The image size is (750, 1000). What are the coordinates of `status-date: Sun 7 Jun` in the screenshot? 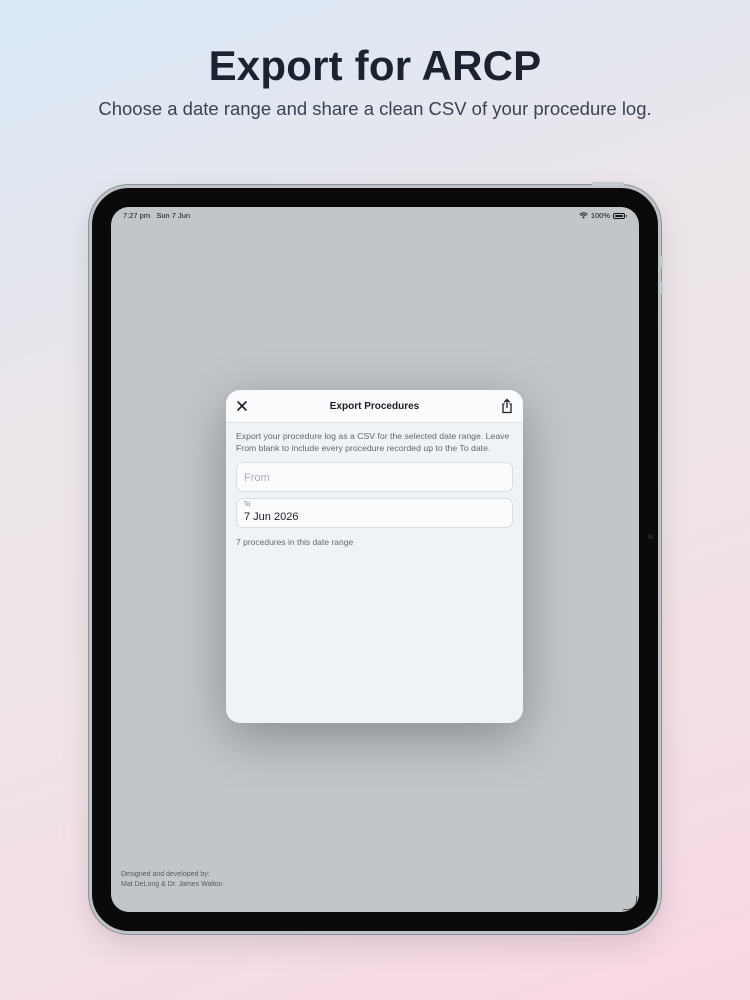 It's located at (173, 215).